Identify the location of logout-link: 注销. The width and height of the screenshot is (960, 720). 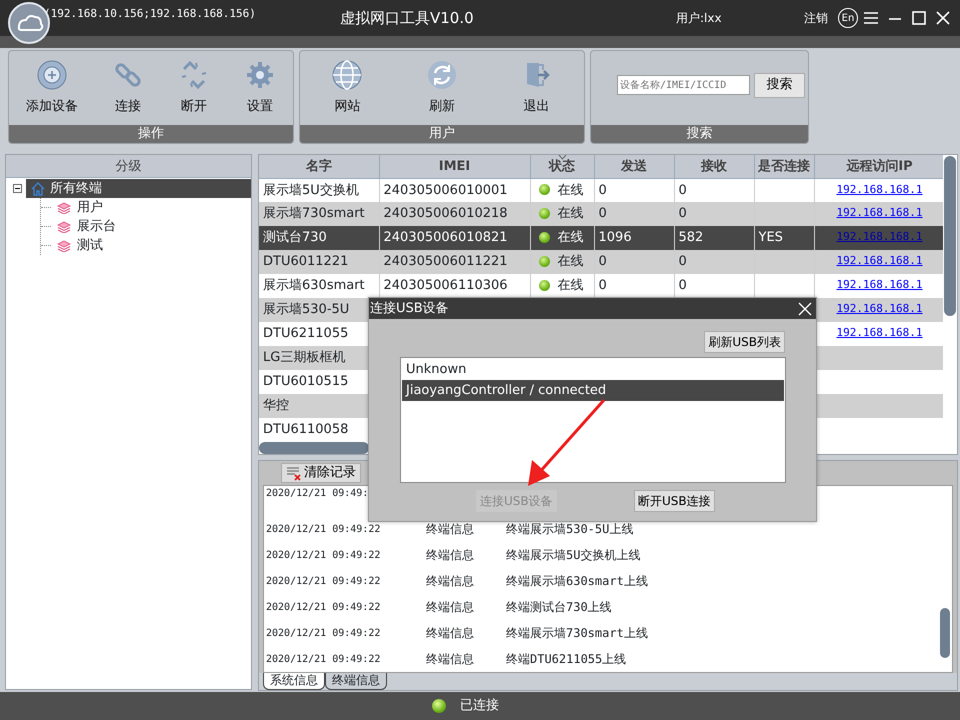
(816, 18).